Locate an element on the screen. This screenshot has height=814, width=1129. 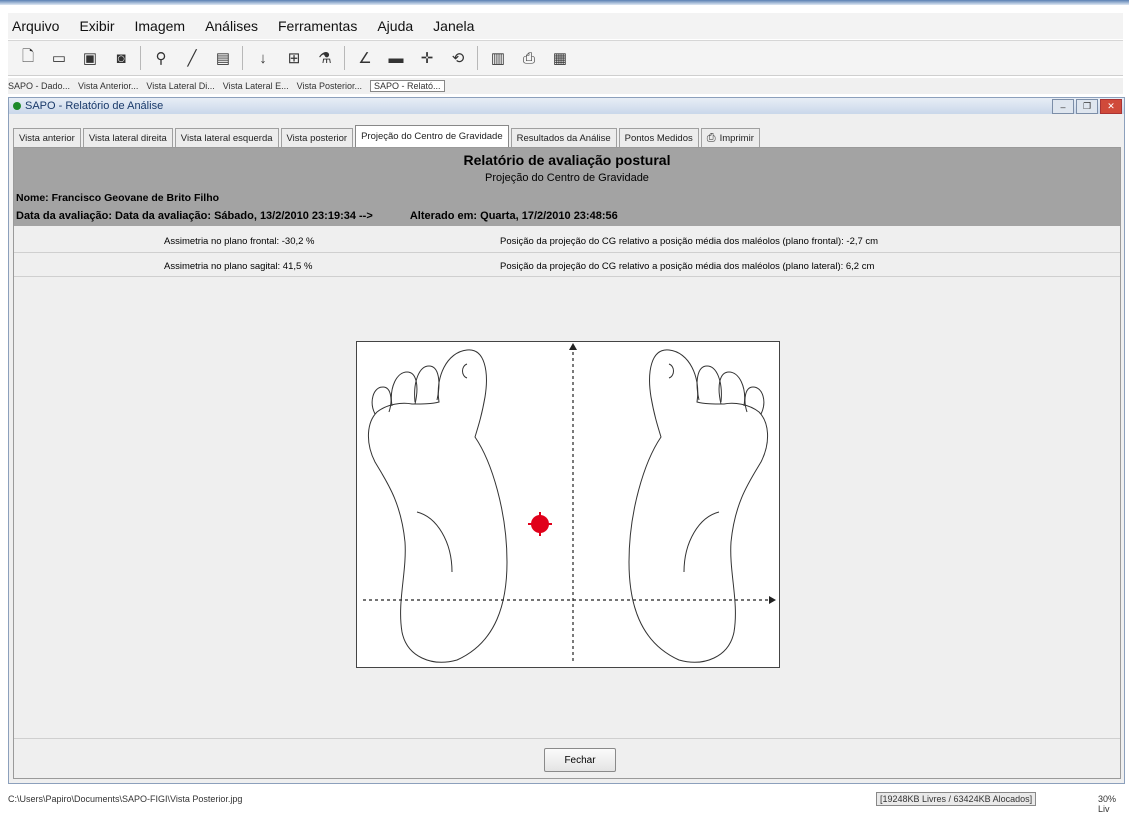
footer-divider is located at coordinates (567, 738).